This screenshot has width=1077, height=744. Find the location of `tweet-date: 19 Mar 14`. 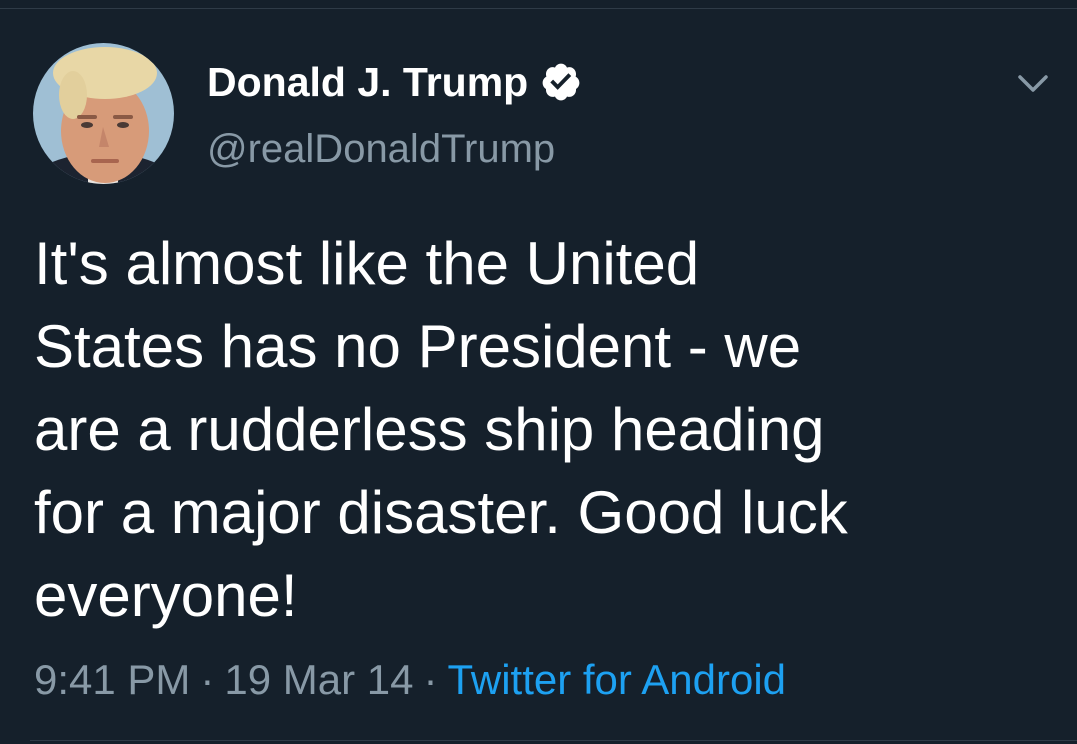

tweet-date: 19 Mar 14 is located at coordinates (318, 679).